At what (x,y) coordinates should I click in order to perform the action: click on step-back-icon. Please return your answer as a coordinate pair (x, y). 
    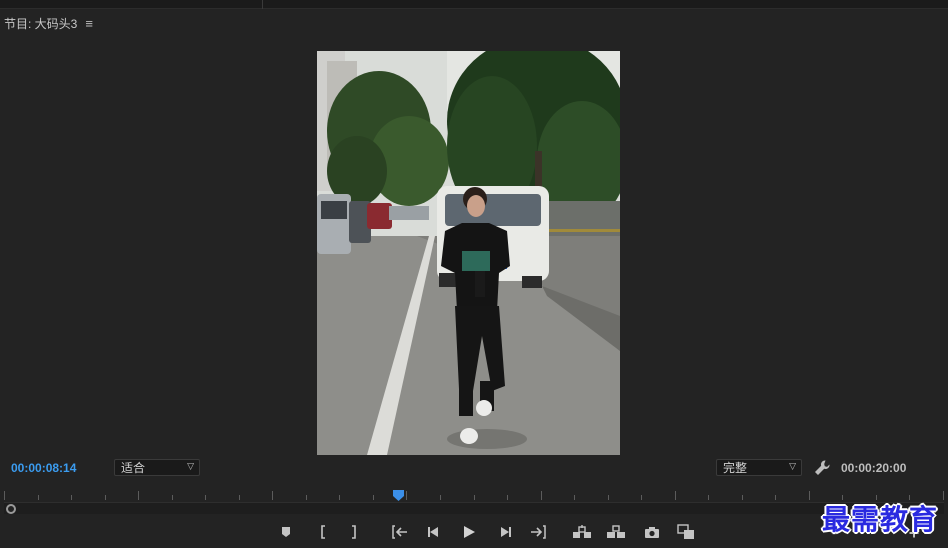
    Looking at the image, I should click on (433, 532).